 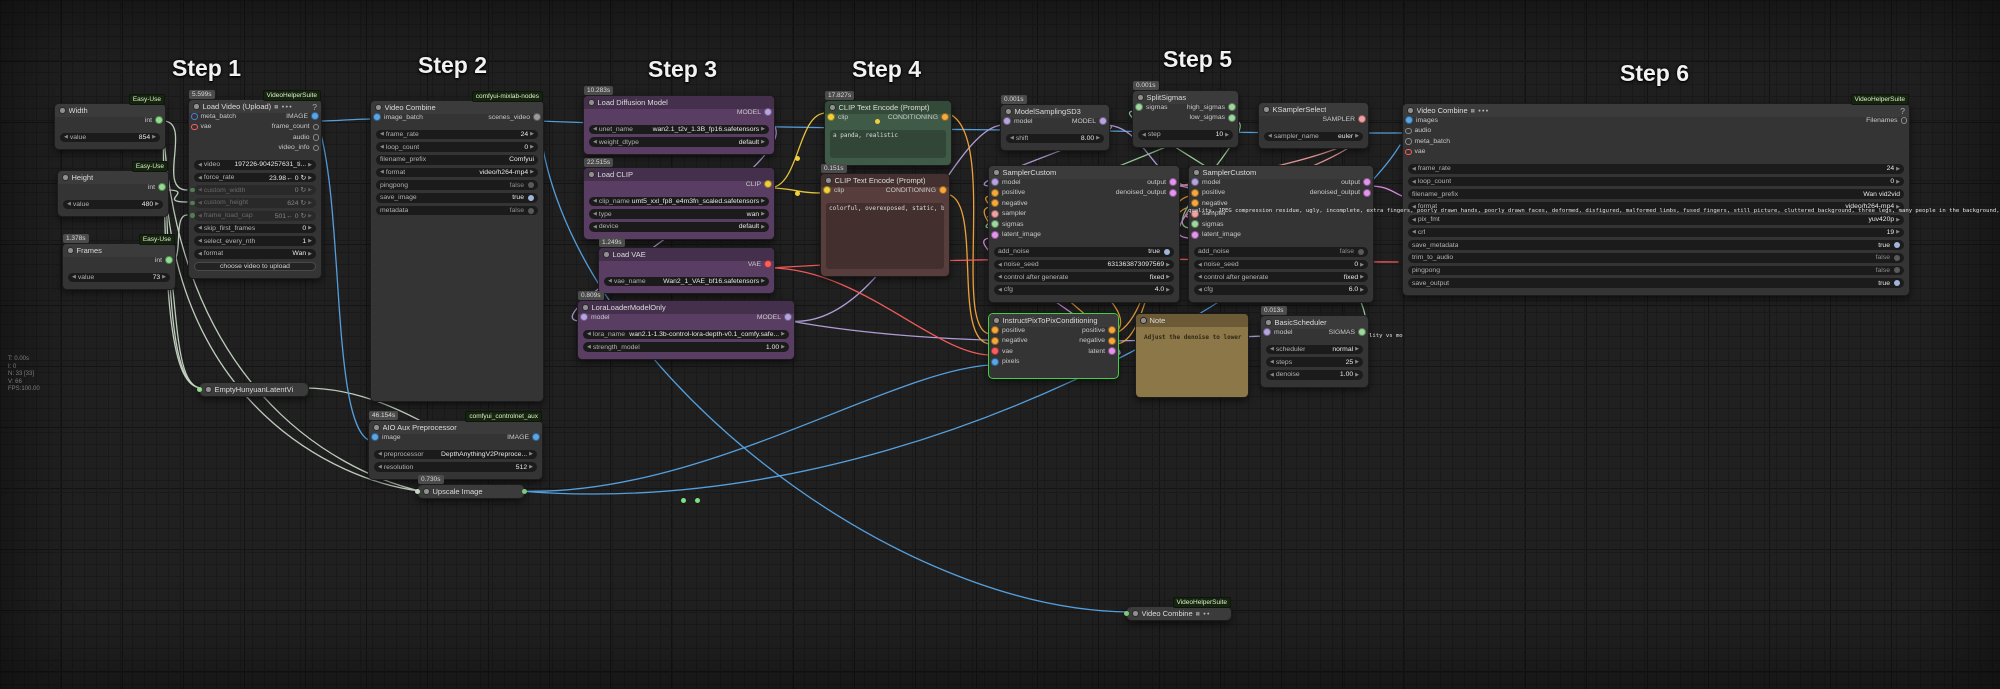 I want to click on output-port-VAE: VAE, so click(x=760, y=264).